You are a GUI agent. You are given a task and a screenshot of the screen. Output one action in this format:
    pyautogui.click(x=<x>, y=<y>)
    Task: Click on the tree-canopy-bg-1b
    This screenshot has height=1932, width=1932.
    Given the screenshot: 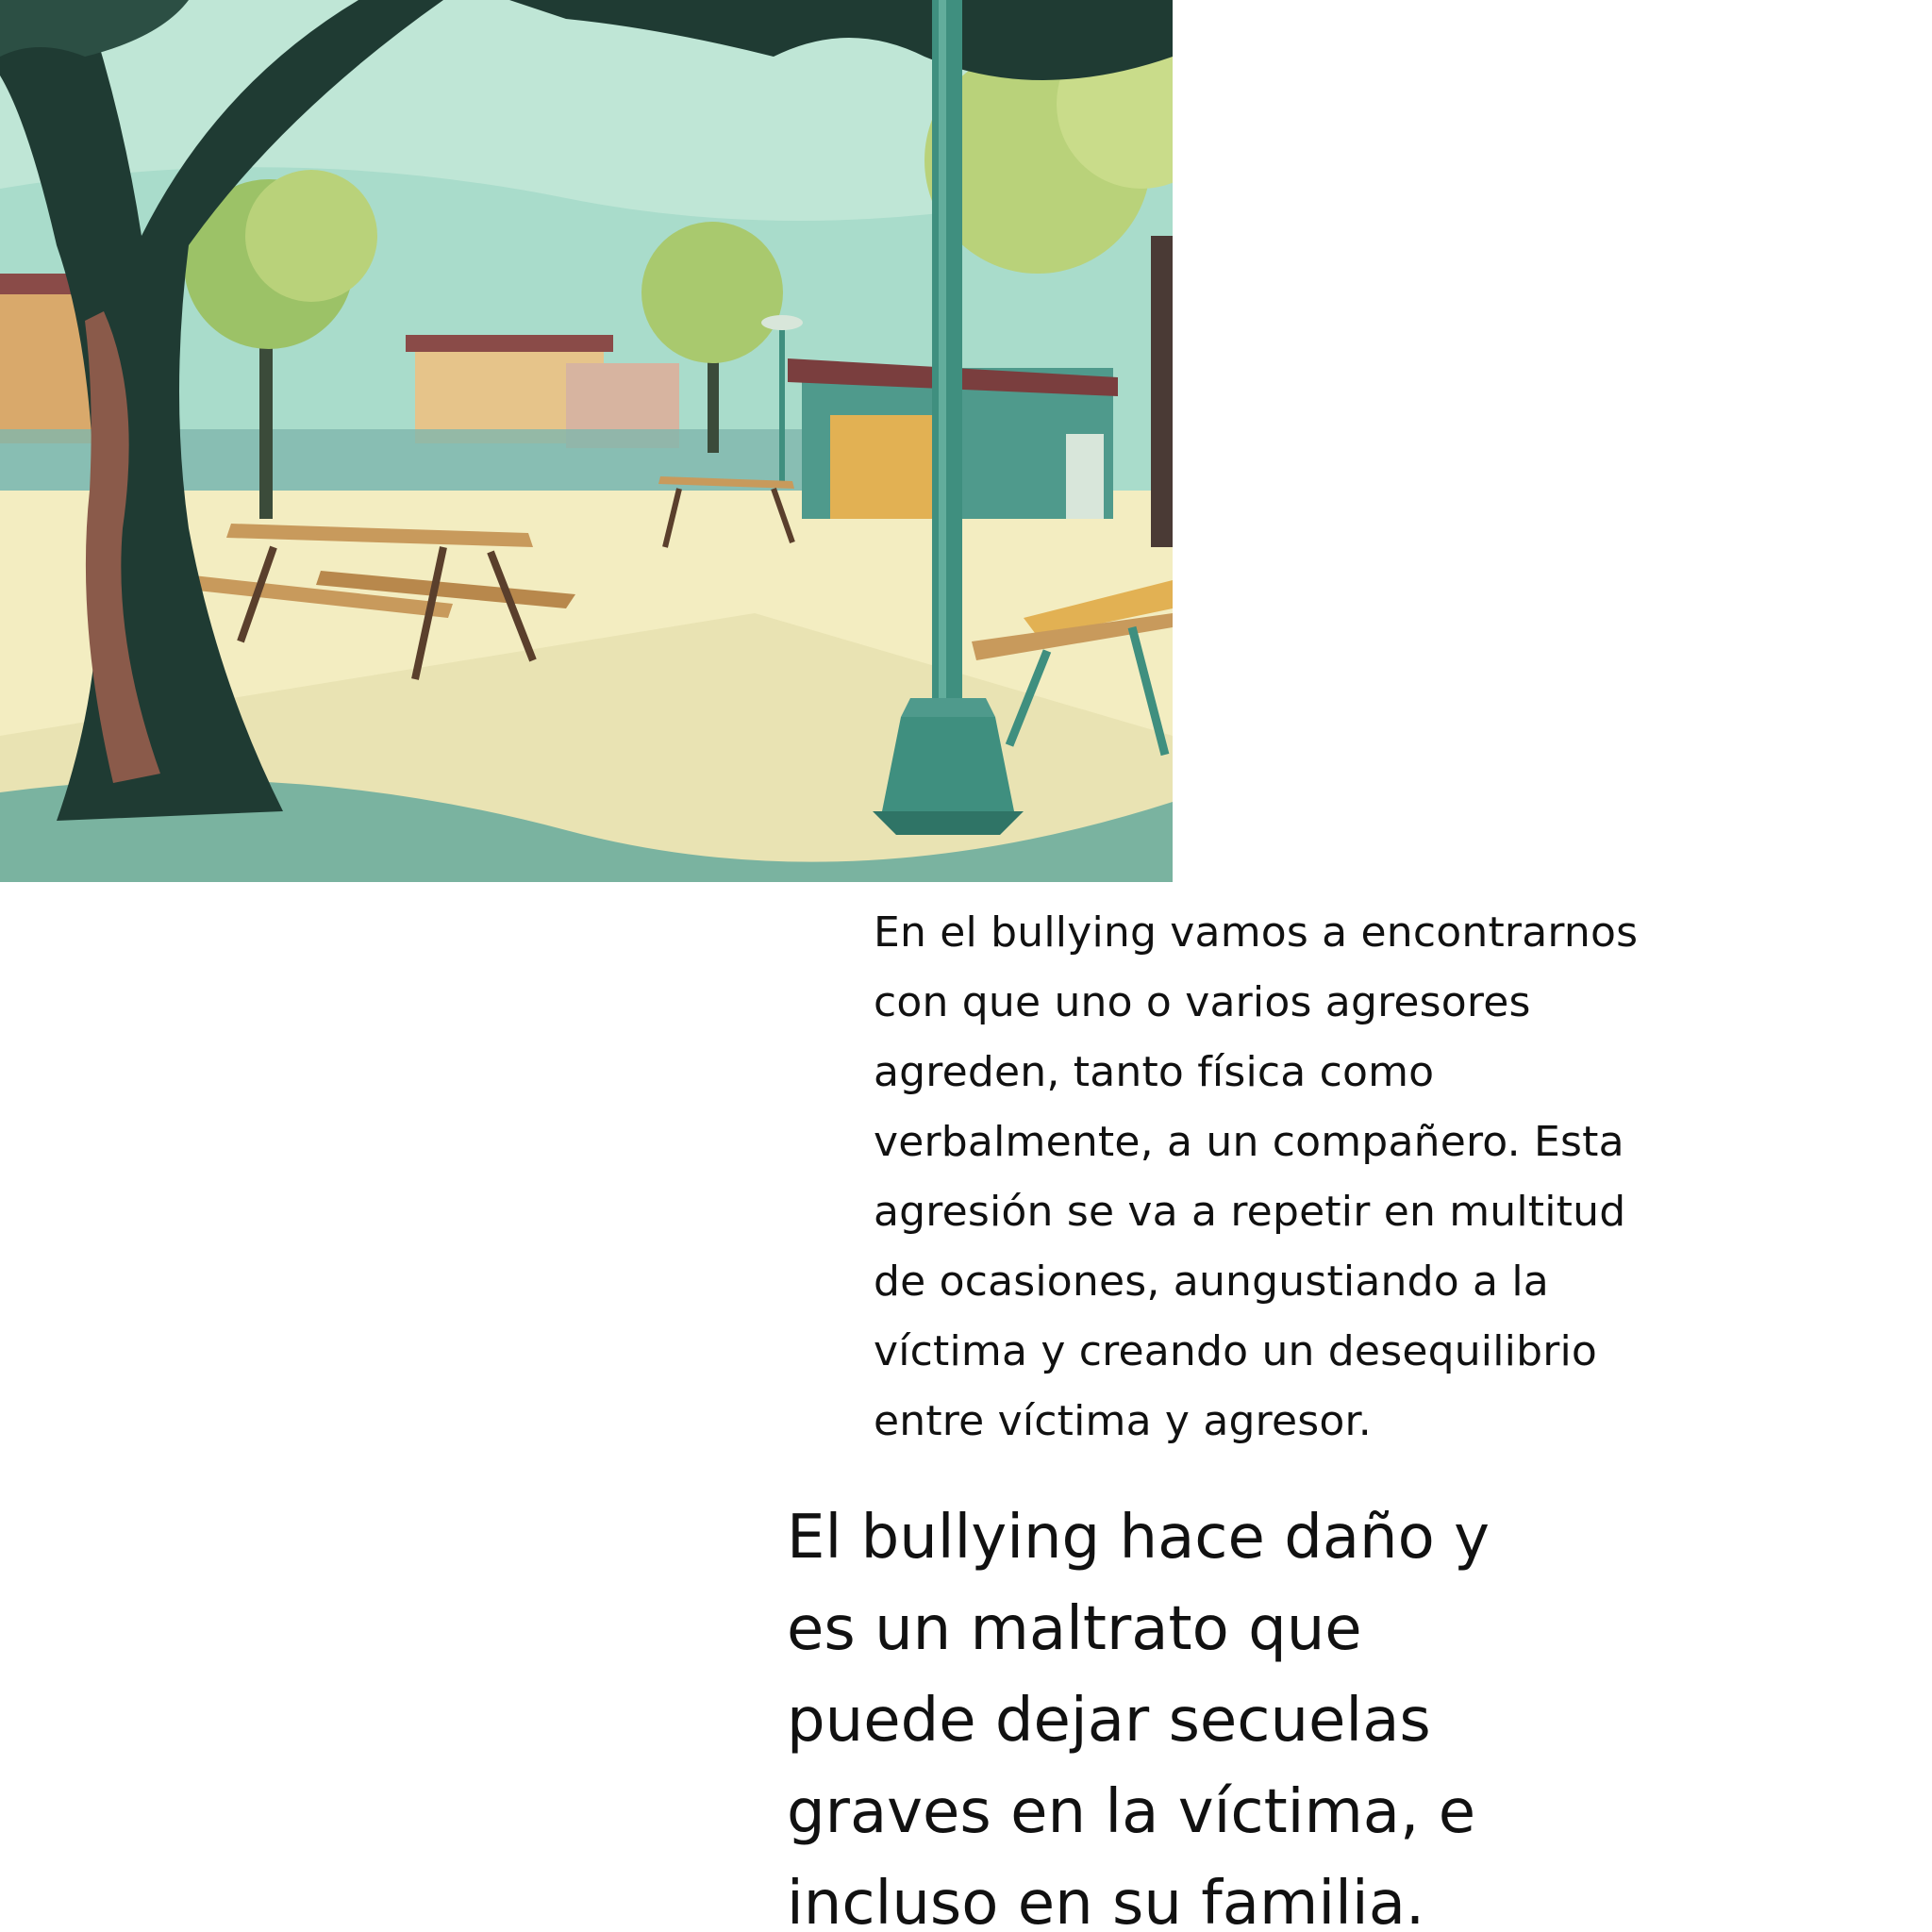 What is the action you would take?
    pyautogui.click(x=311, y=236)
    